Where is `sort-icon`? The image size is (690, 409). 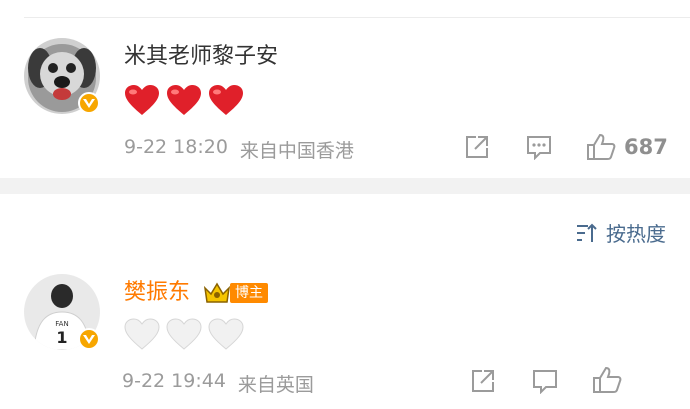
sort-icon is located at coordinates (587, 232).